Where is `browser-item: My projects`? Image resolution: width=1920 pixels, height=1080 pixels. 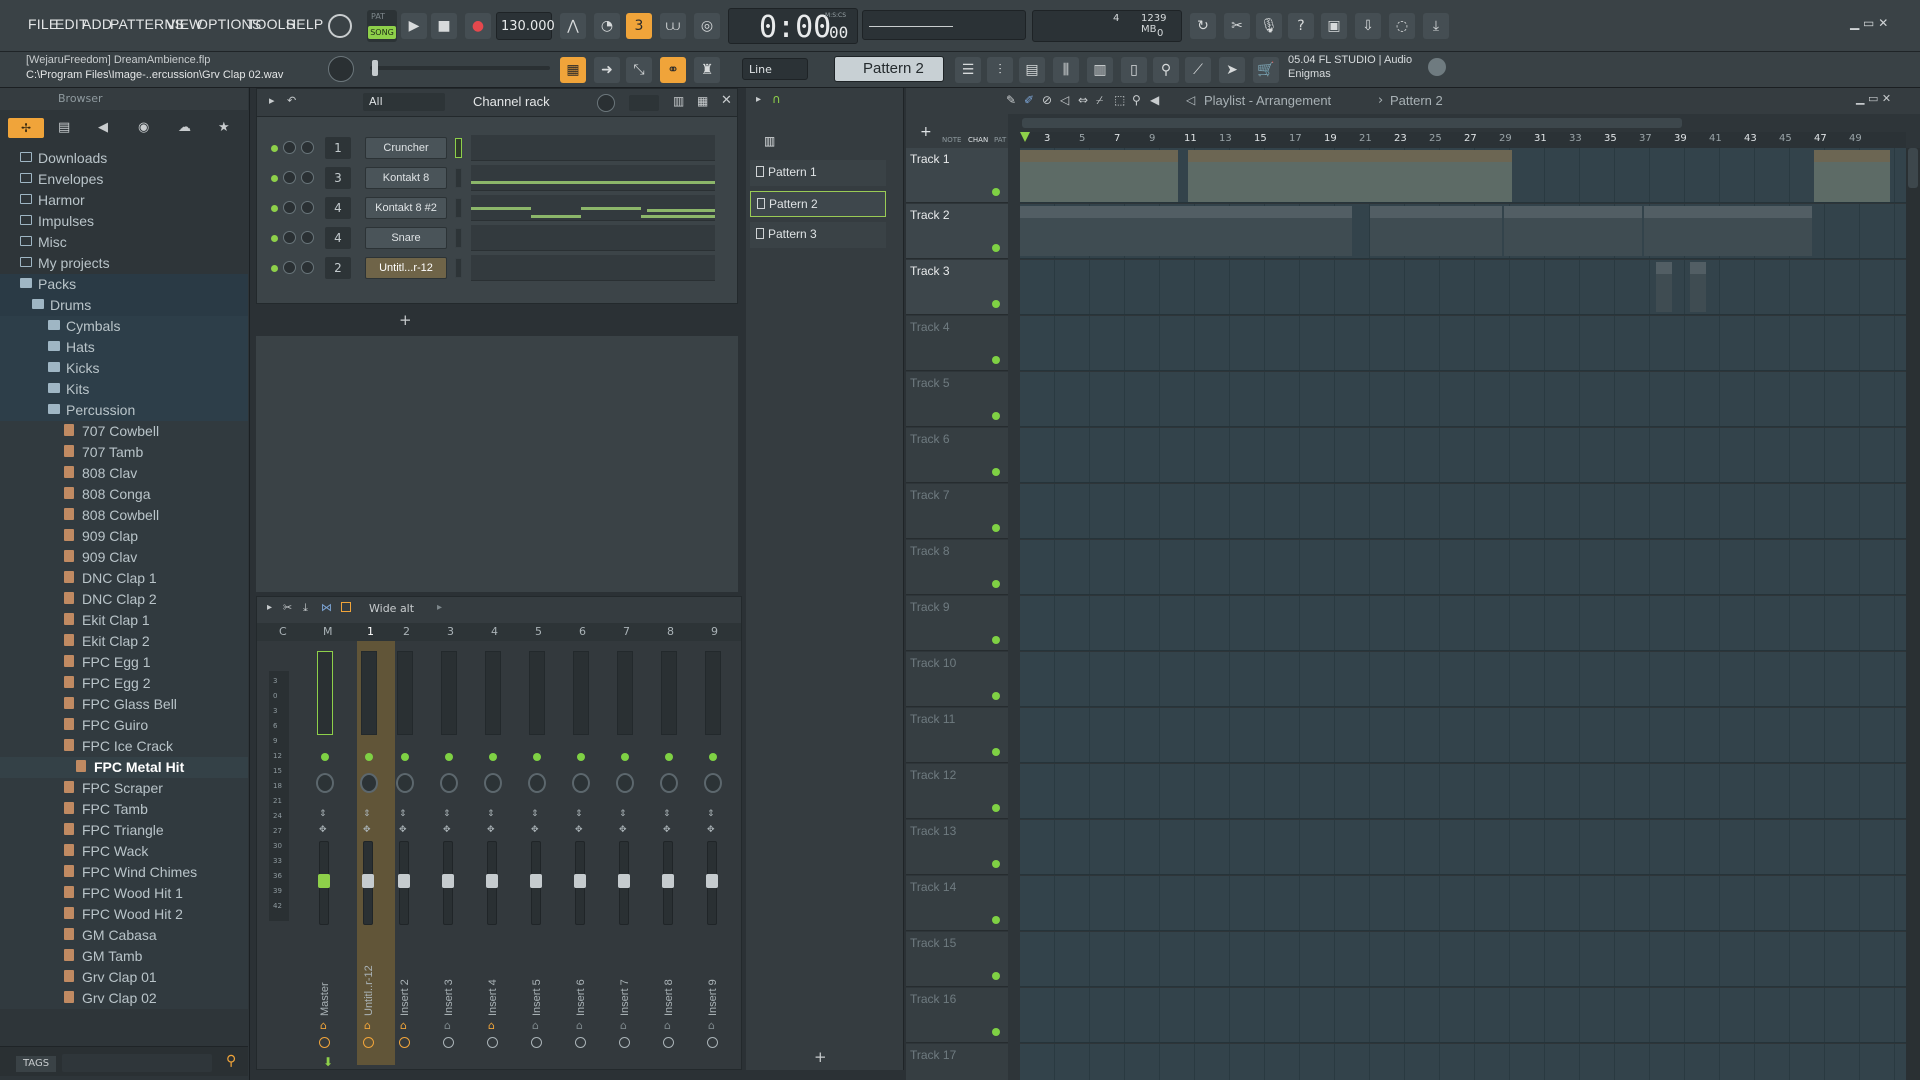 browser-item: My projects is located at coordinates (124, 263).